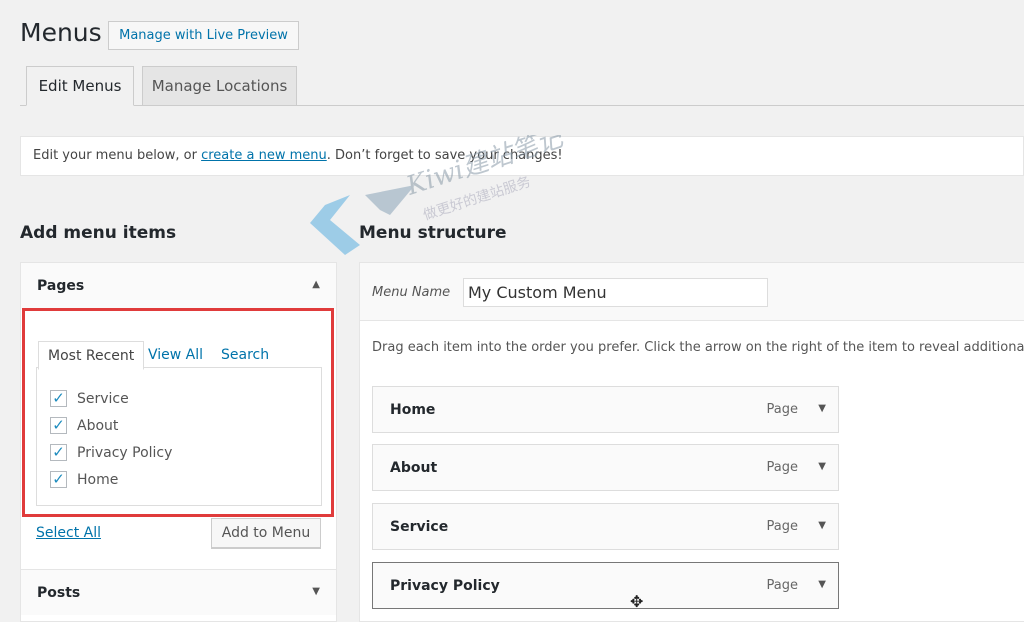 This screenshot has height=622, width=1024. Describe the element at coordinates (413, 410) in the screenshot. I see `menu-item-title: Home` at that location.